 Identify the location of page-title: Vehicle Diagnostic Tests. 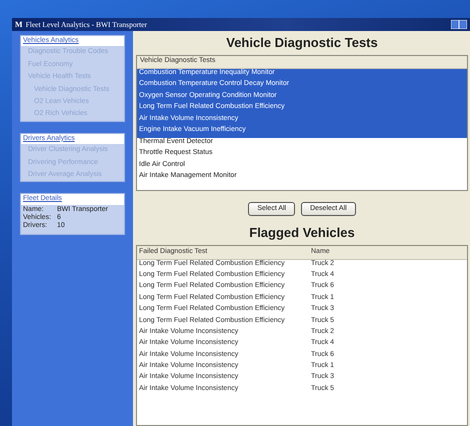
(302, 43).